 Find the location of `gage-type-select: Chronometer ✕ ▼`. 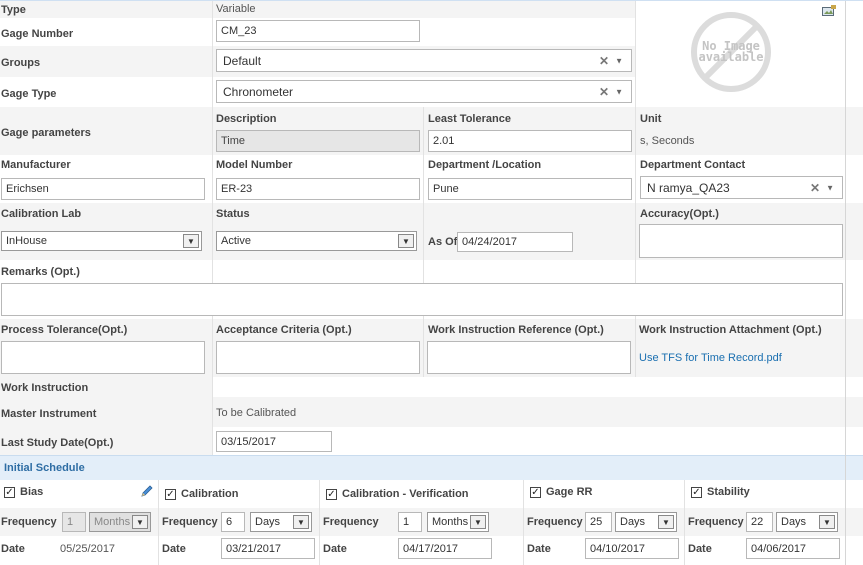

gage-type-select: Chronometer ✕ ▼ is located at coordinates (424, 91).